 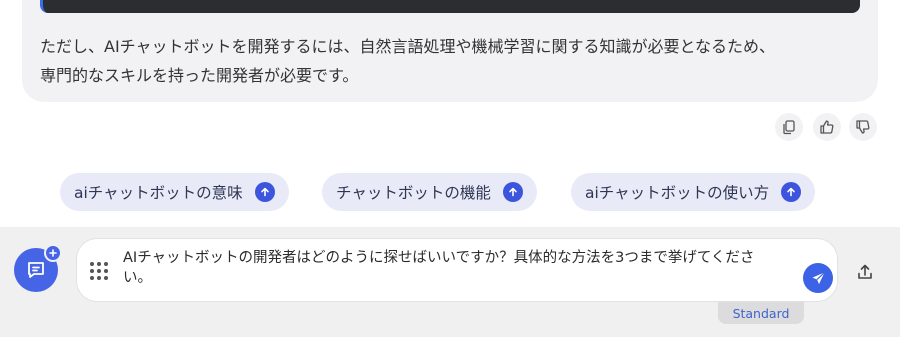 I want to click on thumbs-down-icon, so click(x=863, y=127).